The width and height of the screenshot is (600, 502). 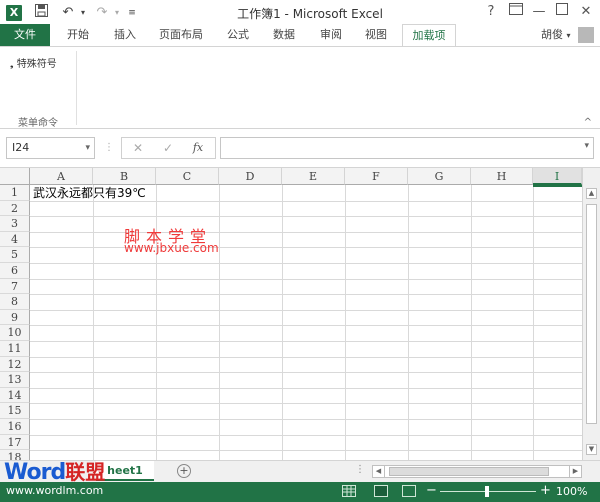 I want to click on undo-dropdown-icon: ▾, so click(x=83, y=13).